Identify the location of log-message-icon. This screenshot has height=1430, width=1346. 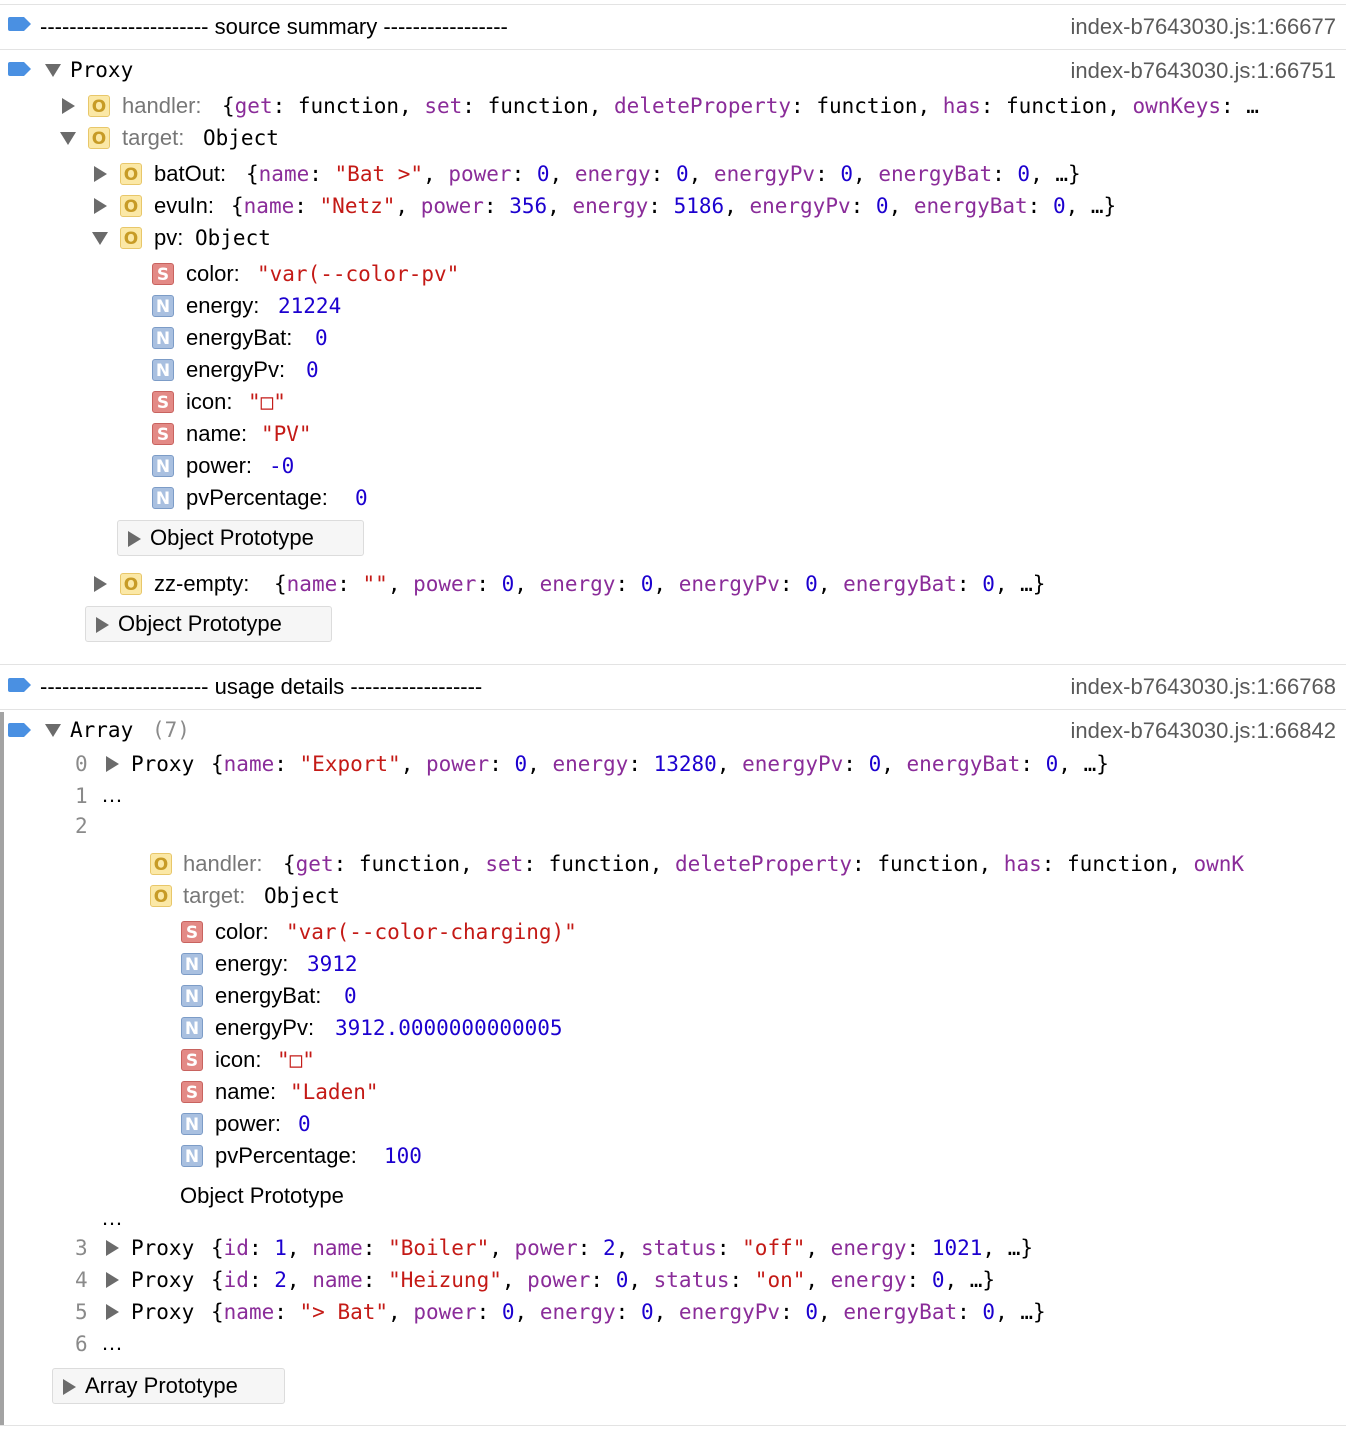
(19, 730).